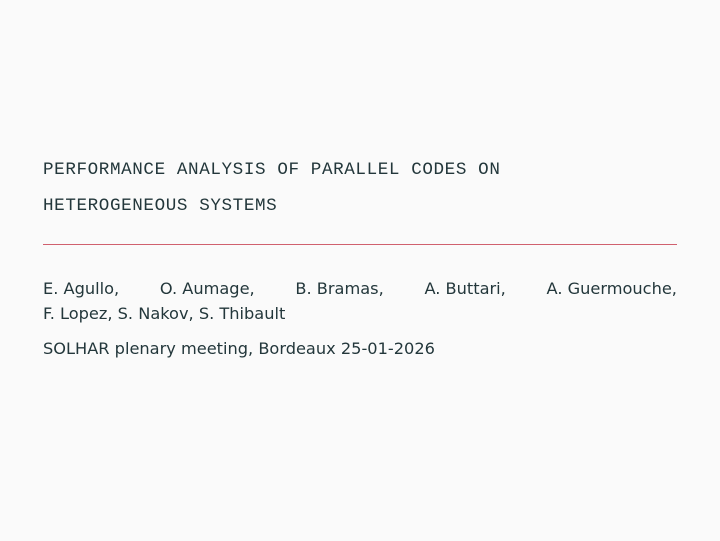  I want to click on author-name: O. Aumage,, so click(207, 288).